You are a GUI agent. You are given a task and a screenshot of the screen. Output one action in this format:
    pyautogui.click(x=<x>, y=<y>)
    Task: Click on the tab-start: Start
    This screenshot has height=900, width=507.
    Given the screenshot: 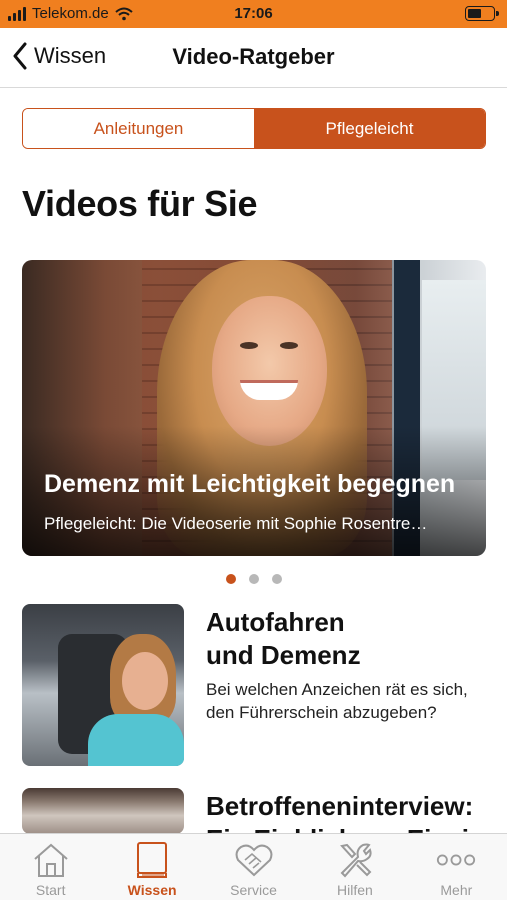 What is the action you would take?
    pyautogui.click(x=50, y=867)
    